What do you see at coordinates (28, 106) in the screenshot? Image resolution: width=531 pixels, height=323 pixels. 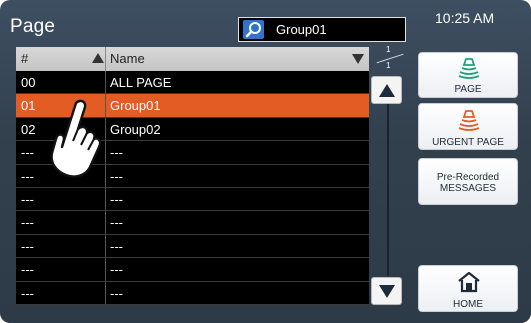 I see `row-number: 01` at bounding box center [28, 106].